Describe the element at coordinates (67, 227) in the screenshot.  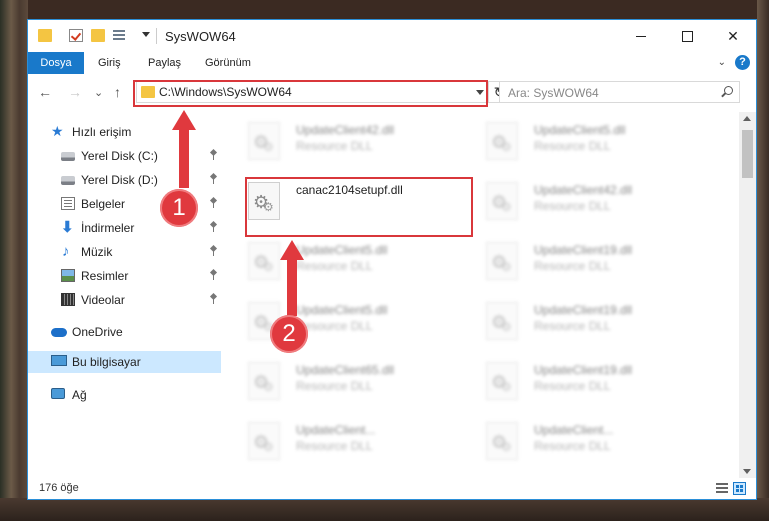
I see `download-icon: ⬇` at that location.